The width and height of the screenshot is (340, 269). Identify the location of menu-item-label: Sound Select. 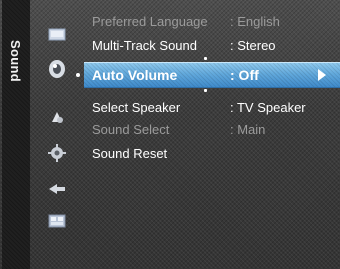
(131, 129).